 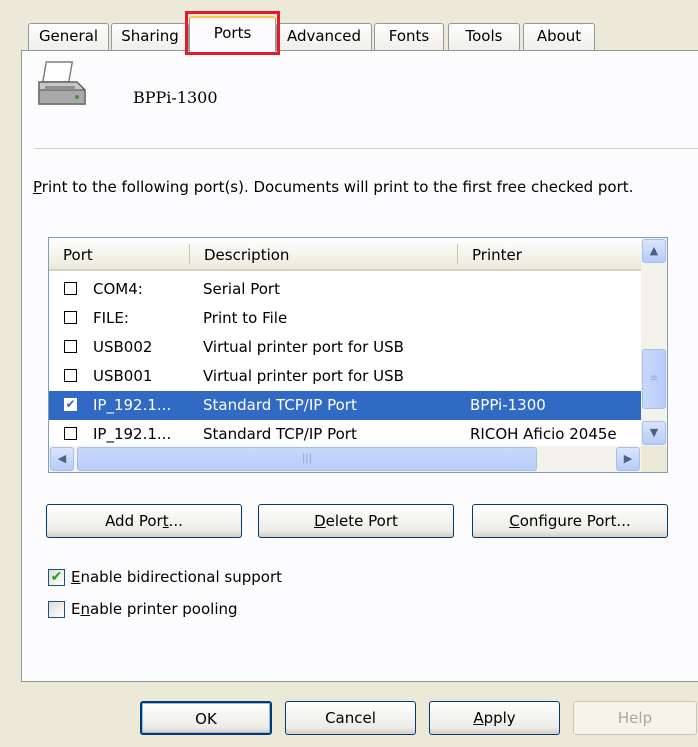 What do you see at coordinates (345, 318) in the screenshot?
I see `port-row: FILE: Print to File` at bounding box center [345, 318].